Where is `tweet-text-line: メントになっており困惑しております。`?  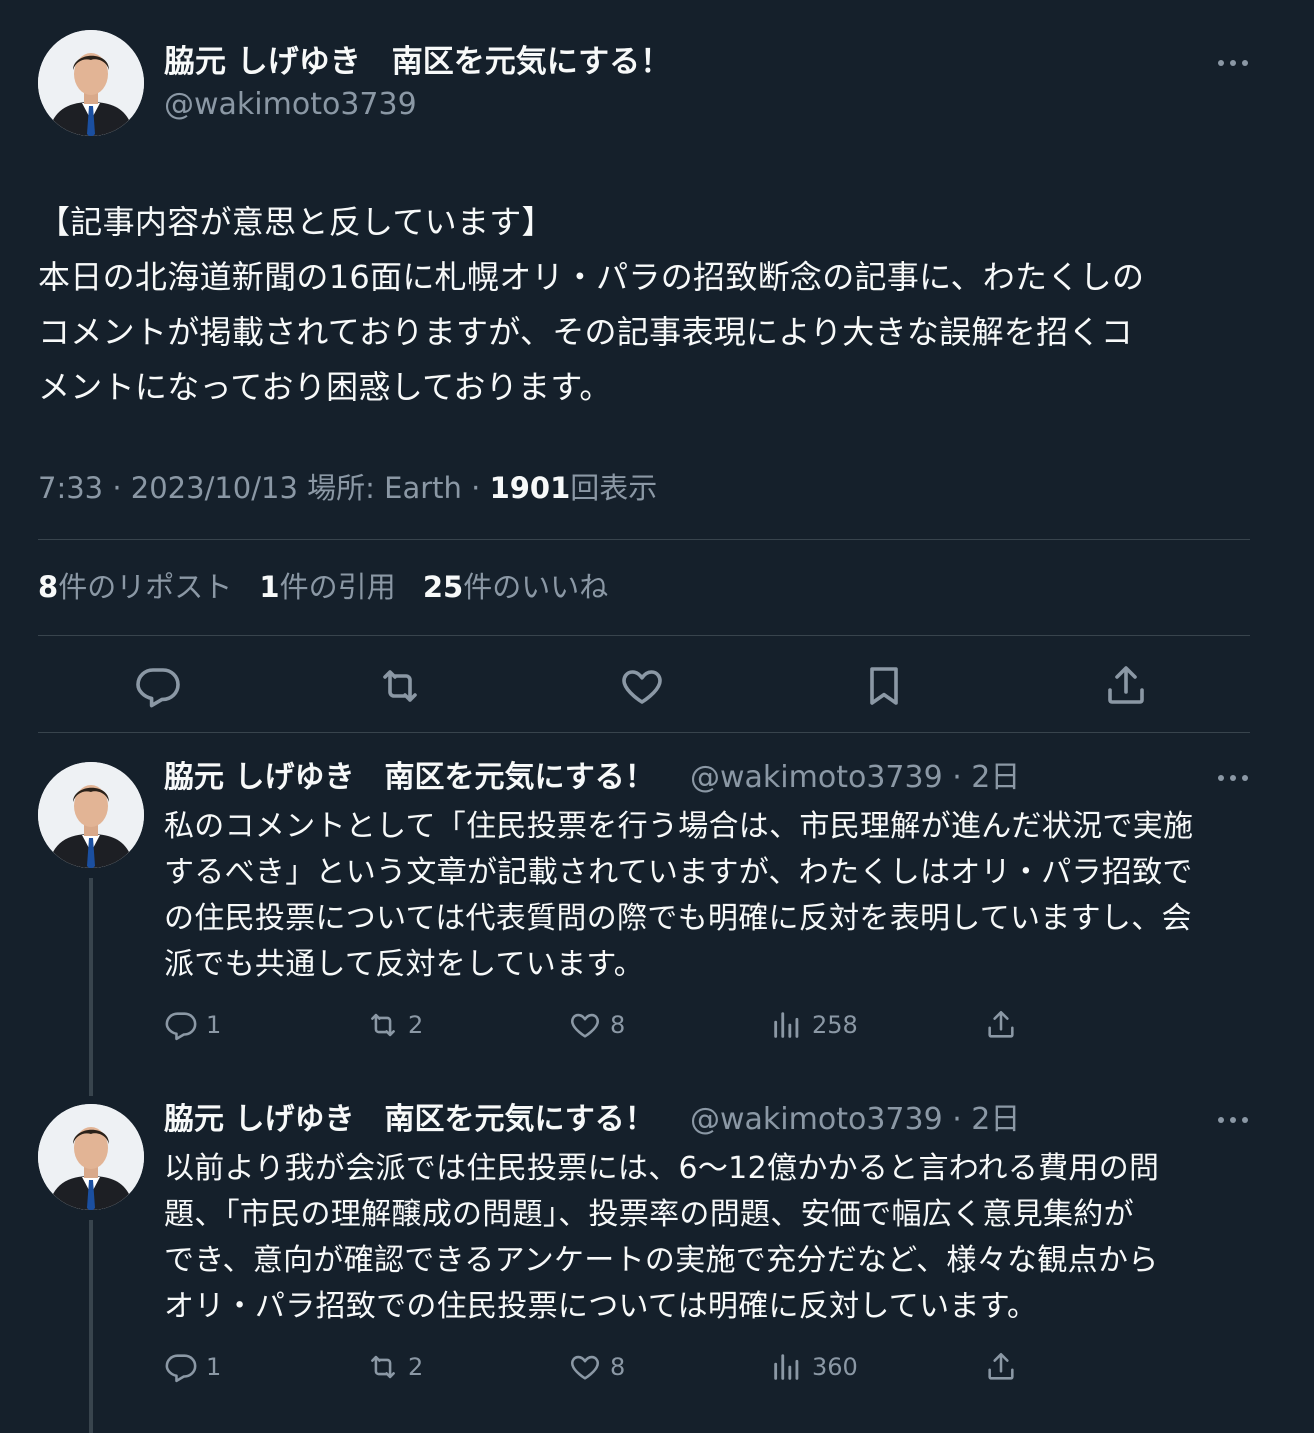 tweet-text-line: メントになっており困惑しております。 is located at coordinates (325, 387).